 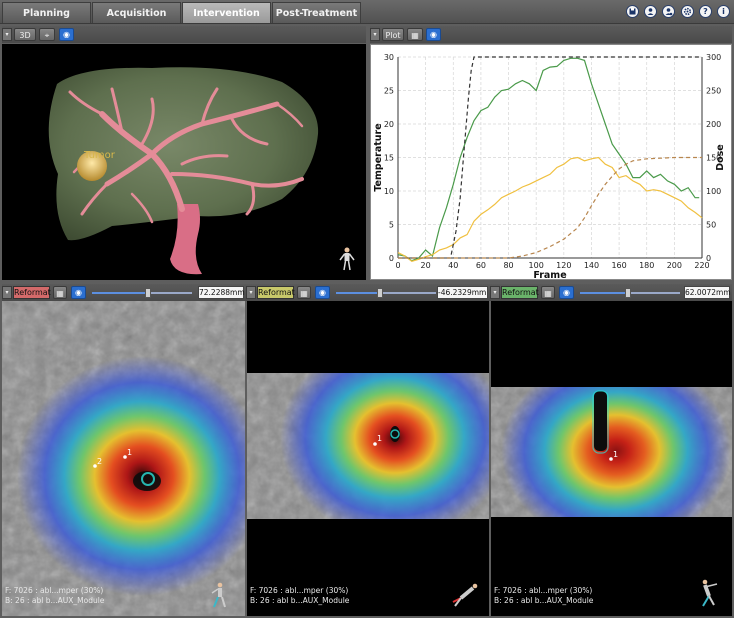 What do you see at coordinates (549, 274) in the screenshot?
I see `x-axis-title: Frame` at bounding box center [549, 274].